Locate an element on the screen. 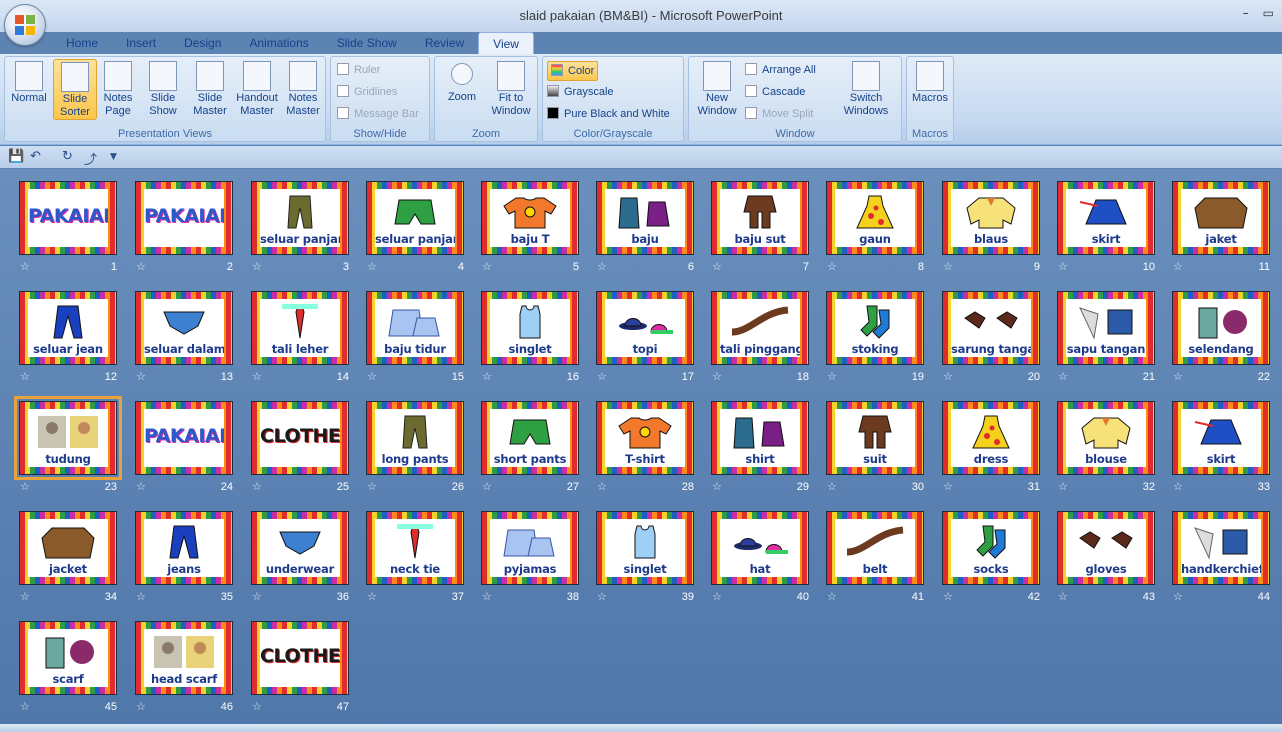  tab-view: View is located at coordinates (506, 43).